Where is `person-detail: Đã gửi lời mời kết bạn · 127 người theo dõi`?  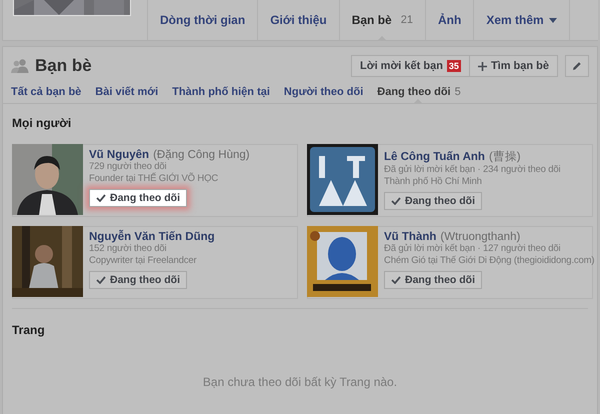
person-detail: Đã gửi lời mời kết bạn · 127 người theo dõi is located at coordinates (473, 249).